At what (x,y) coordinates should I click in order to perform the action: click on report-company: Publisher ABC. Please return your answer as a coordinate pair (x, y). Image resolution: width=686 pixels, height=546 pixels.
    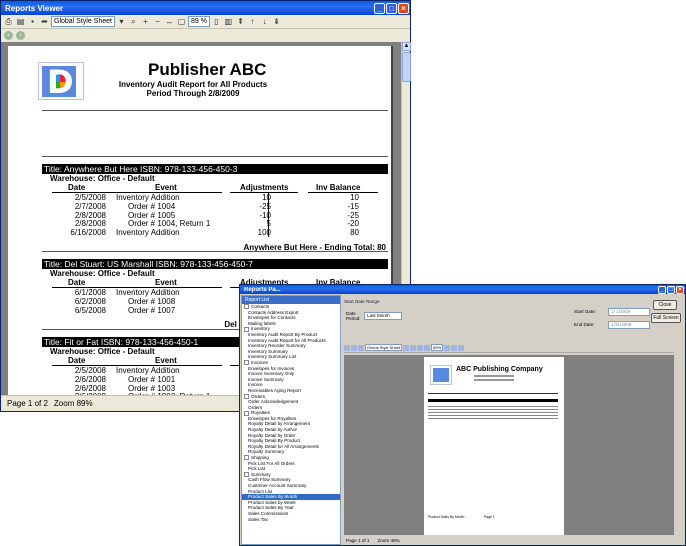
    Looking at the image, I should click on (207, 69).